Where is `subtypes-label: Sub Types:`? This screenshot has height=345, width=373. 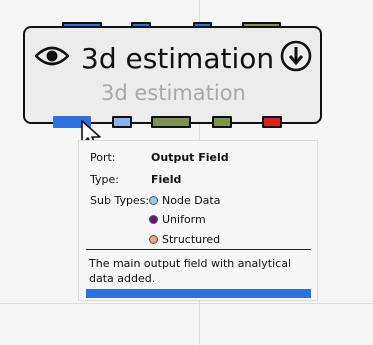 subtypes-label: Sub Types: is located at coordinates (120, 200).